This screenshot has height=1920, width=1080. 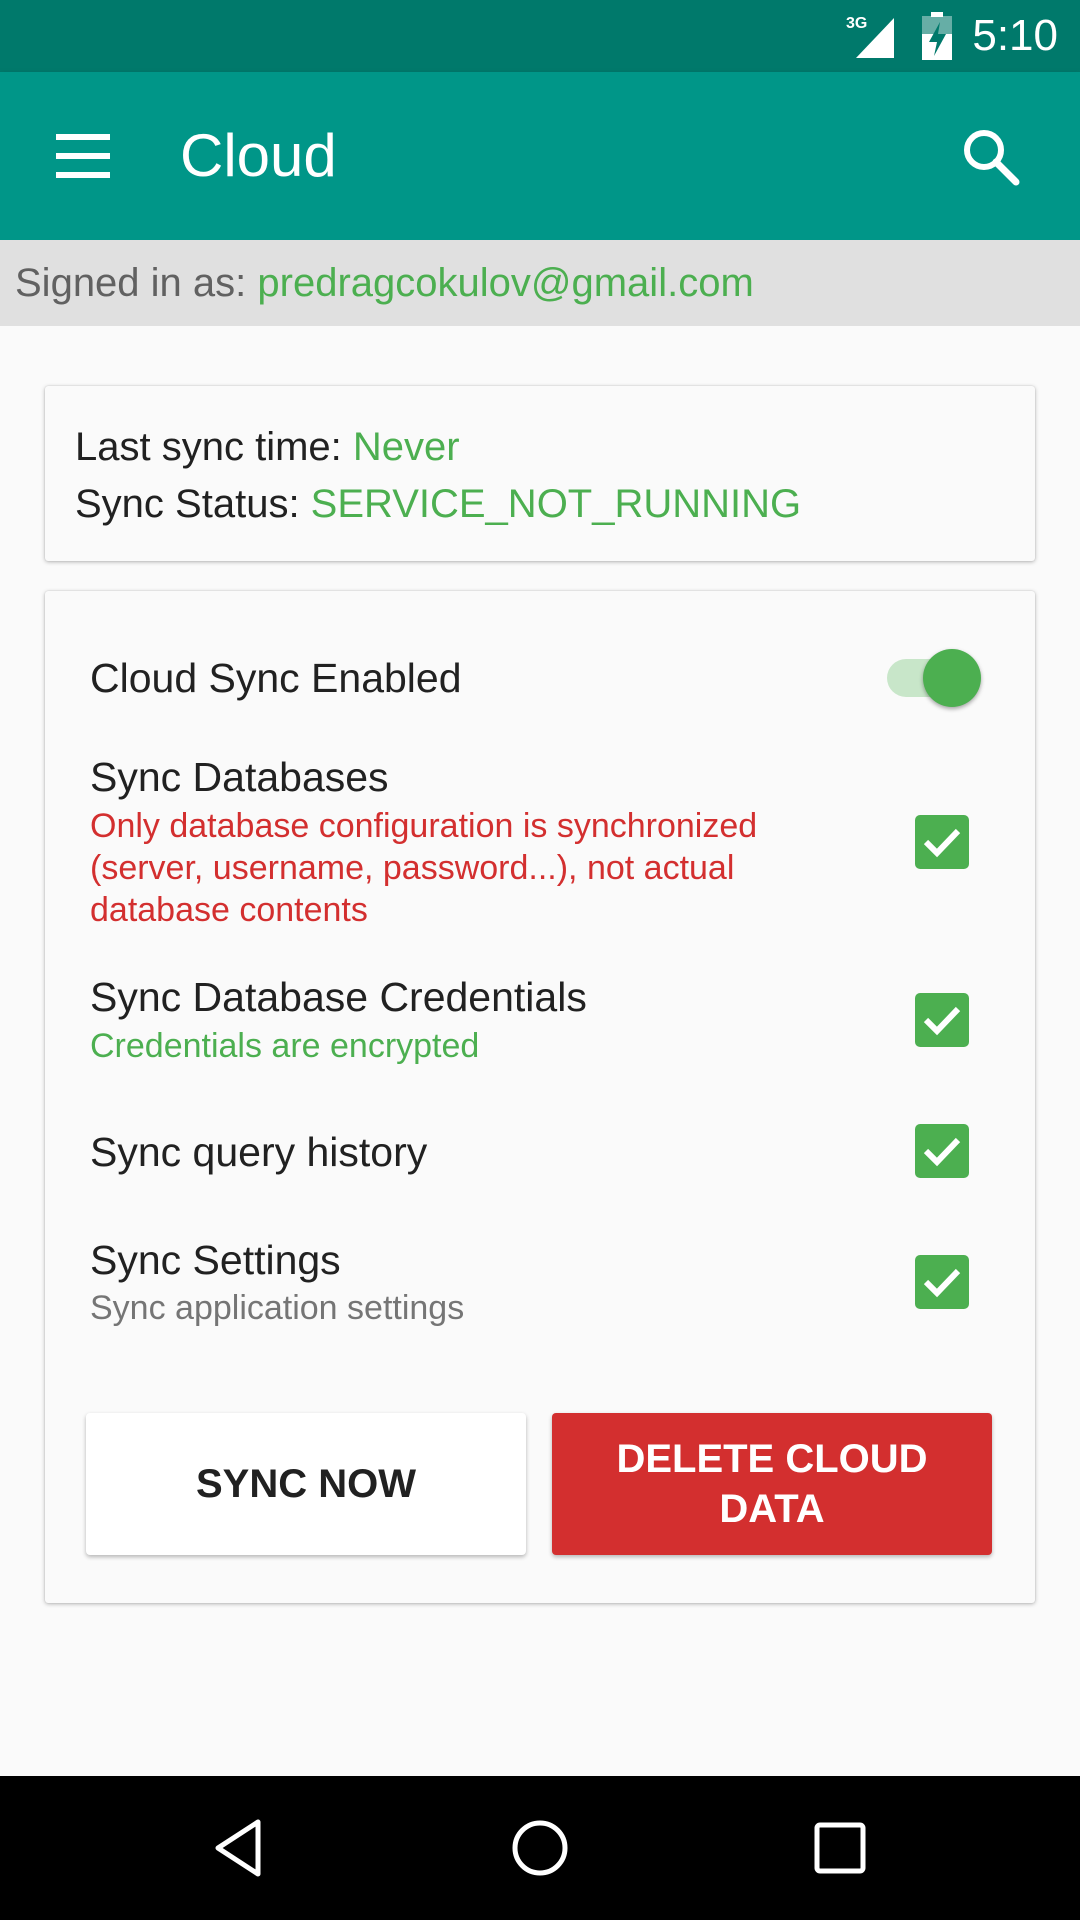 What do you see at coordinates (83, 156) in the screenshot?
I see `menu-icon` at bounding box center [83, 156].